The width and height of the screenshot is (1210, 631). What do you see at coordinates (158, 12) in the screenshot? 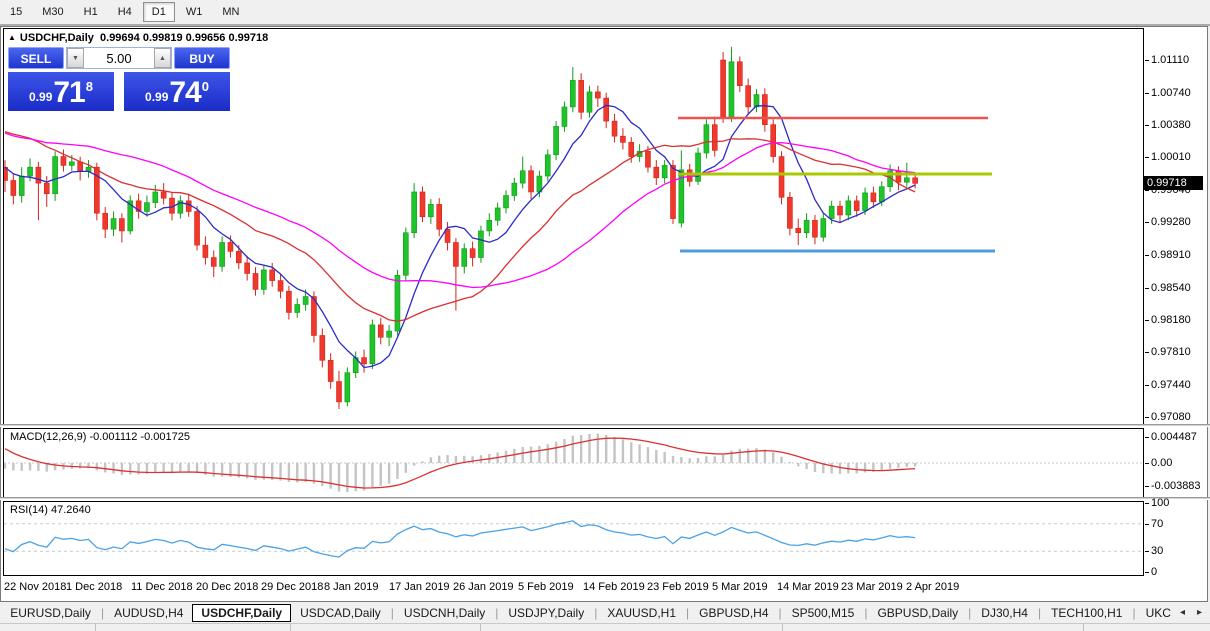
I see `timeframe-button-d1: D1` at bounding box center [158, 12].